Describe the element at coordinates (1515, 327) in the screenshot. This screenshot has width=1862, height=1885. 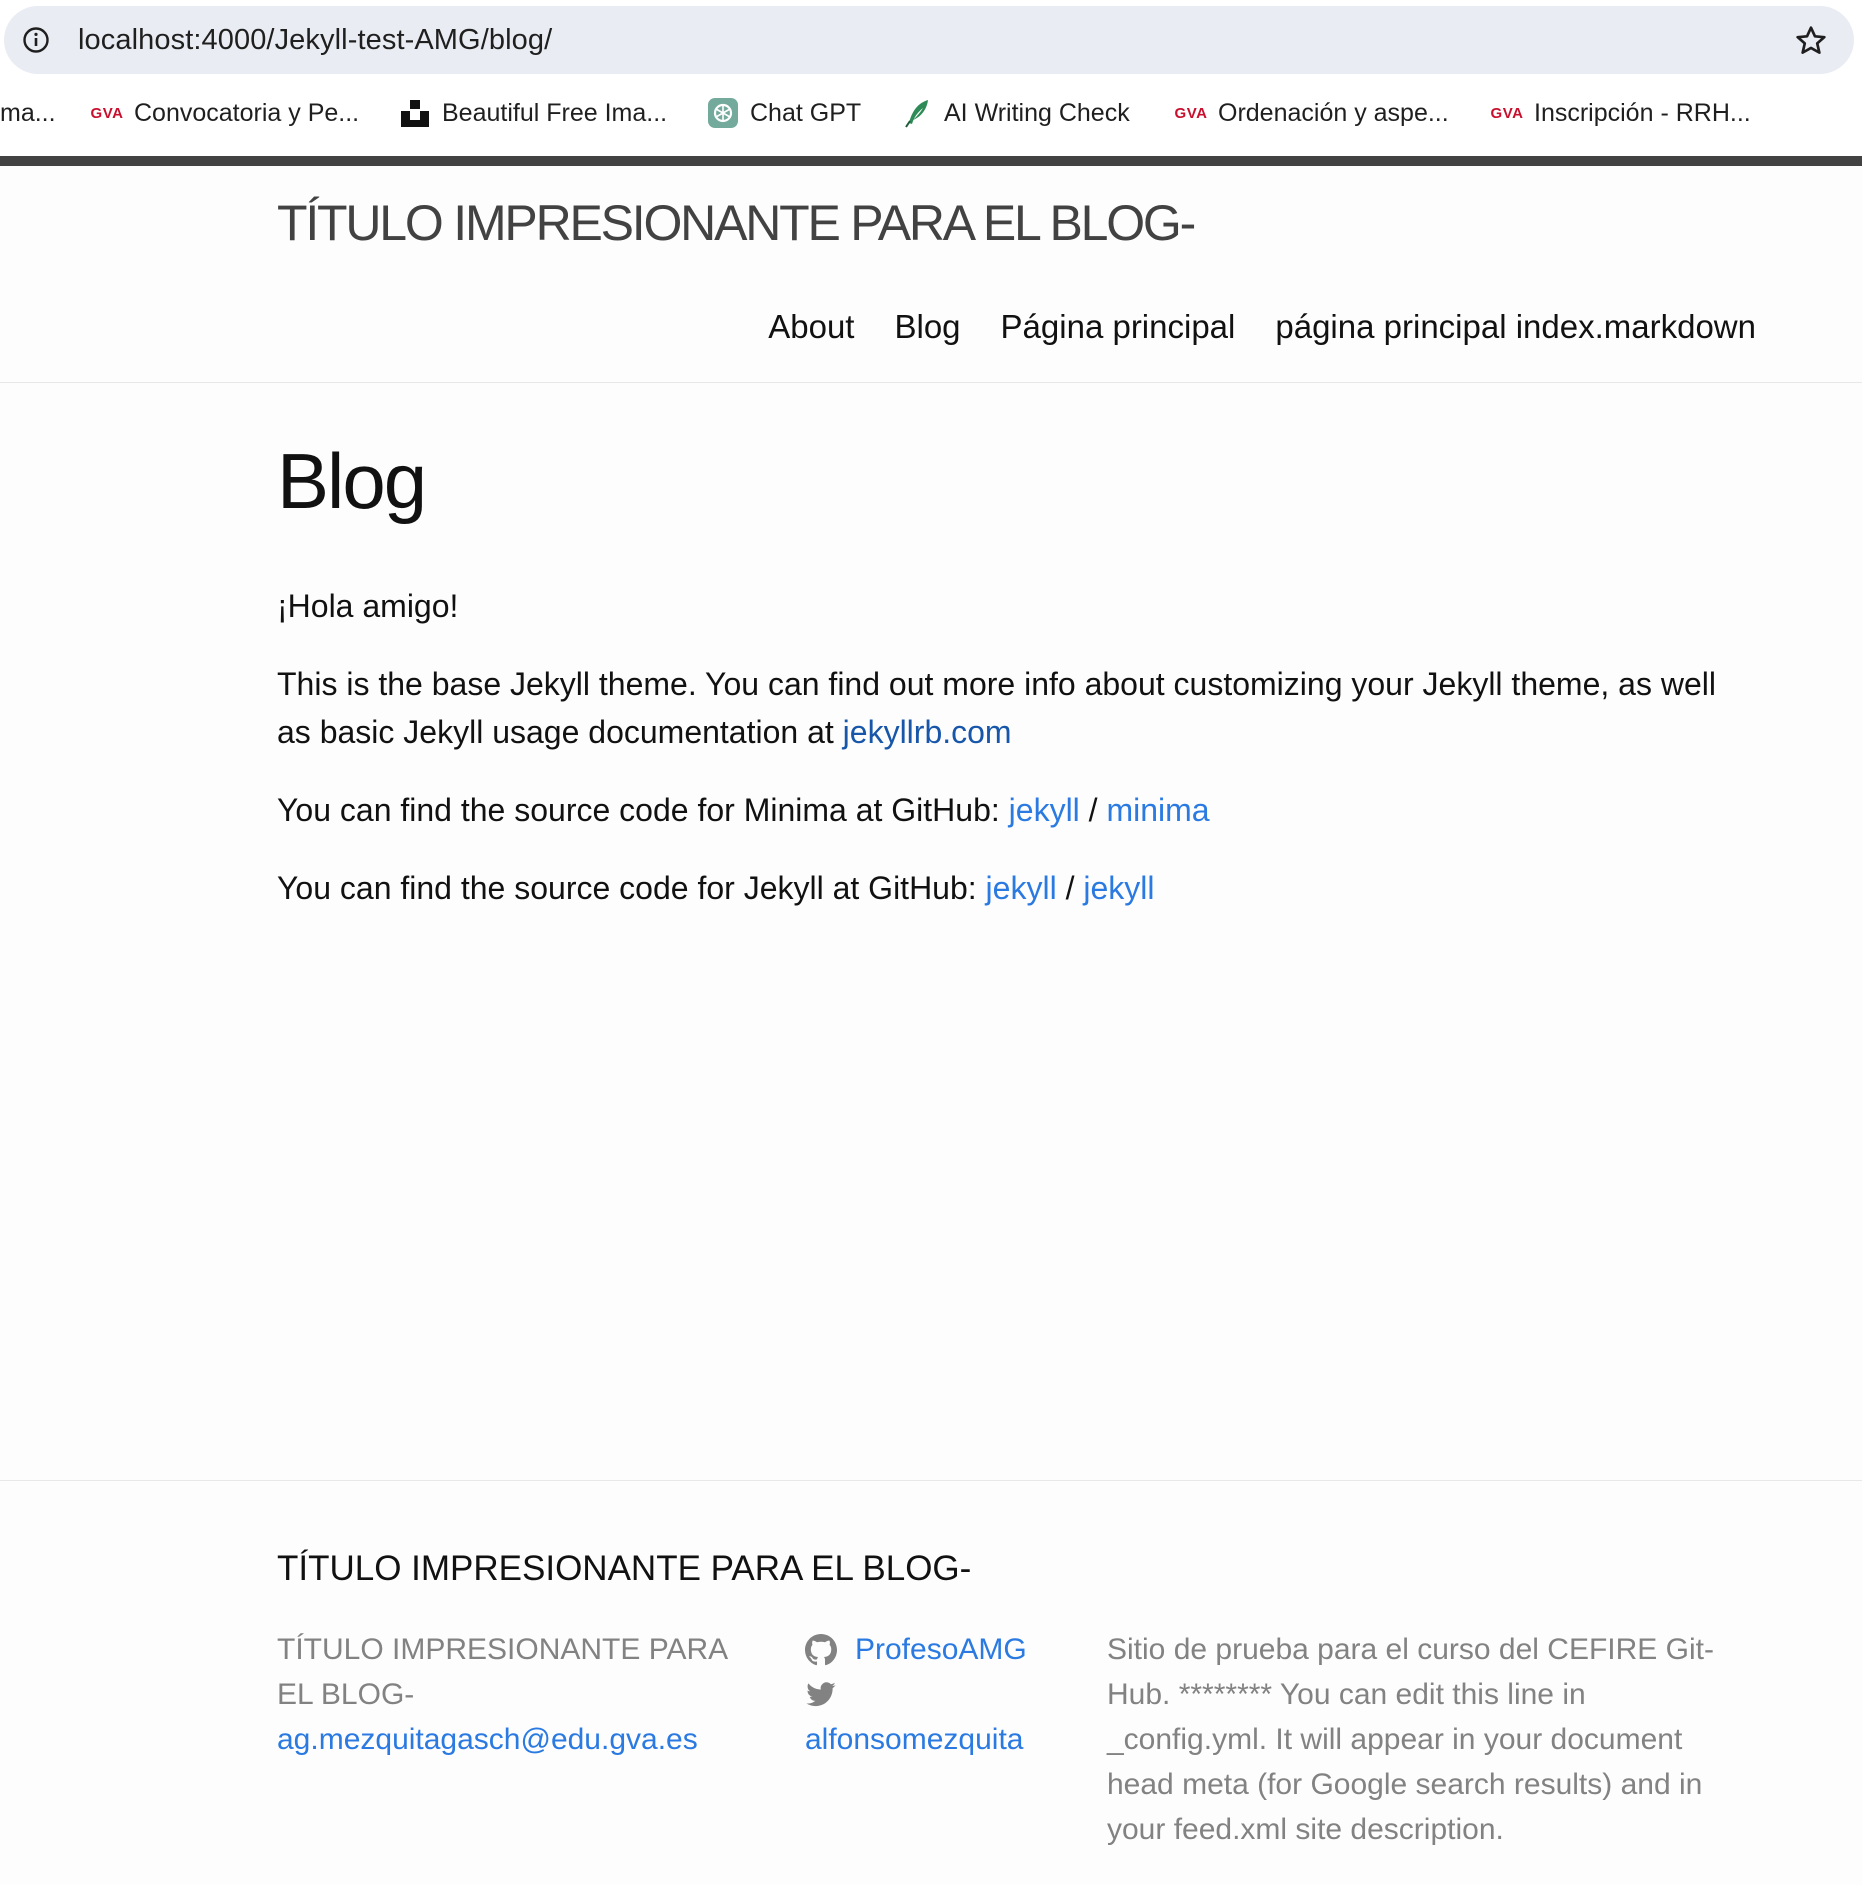
I see `nav-item-index-markdown: página principal index.markdown` at that location.